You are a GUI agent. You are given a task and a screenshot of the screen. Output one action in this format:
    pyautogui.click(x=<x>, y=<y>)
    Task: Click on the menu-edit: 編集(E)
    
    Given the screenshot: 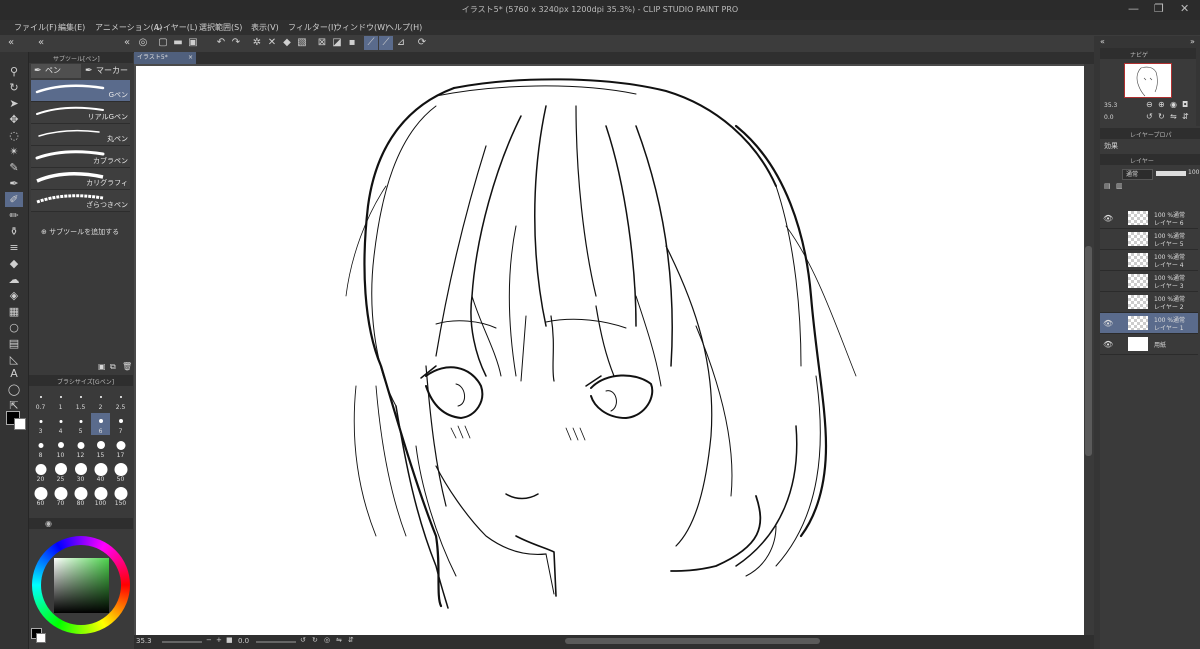 What is the action you would take?
    pyautogui.click(x=71, y=27)
    